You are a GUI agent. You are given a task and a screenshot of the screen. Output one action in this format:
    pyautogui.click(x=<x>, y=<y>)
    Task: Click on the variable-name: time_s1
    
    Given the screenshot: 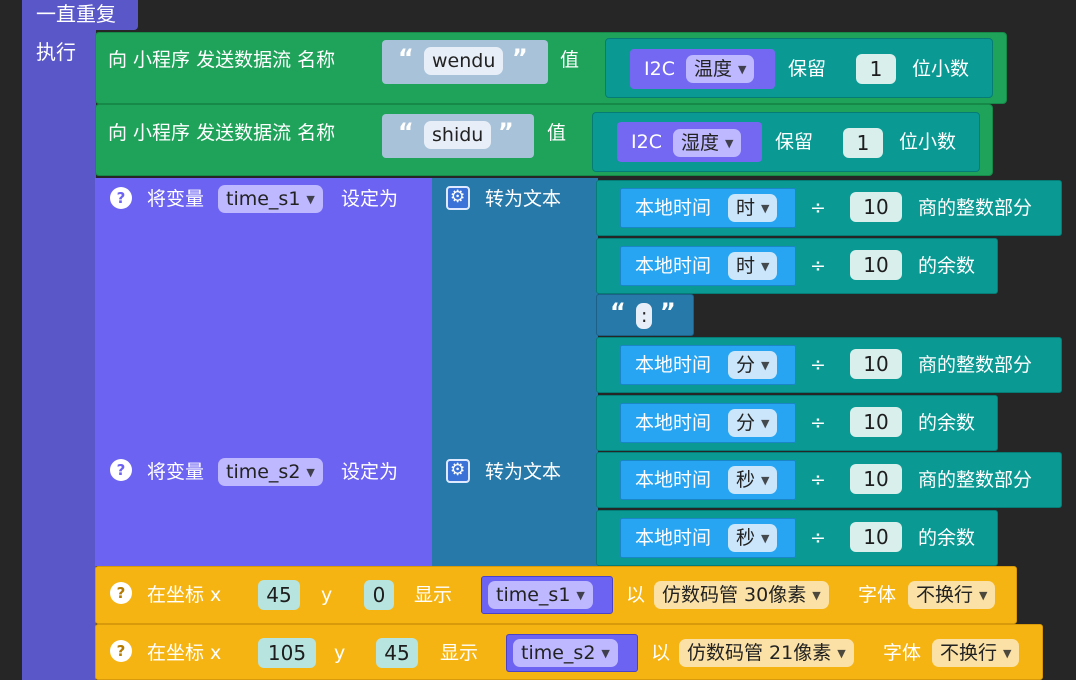 What is the action you would take?
    pyautogui.click(x=263, y=199)
    